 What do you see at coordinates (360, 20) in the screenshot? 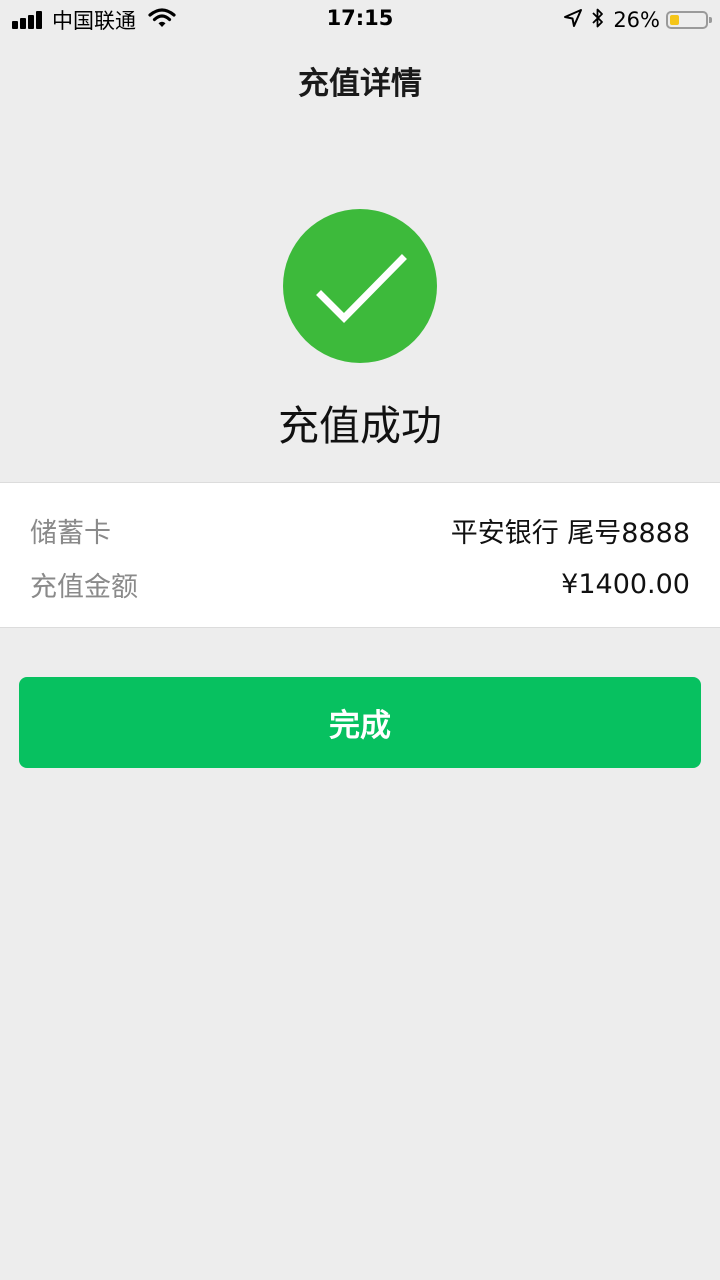
I see `status-bar: 中国联通 17:15 26%` at bounding box center [360, 20].